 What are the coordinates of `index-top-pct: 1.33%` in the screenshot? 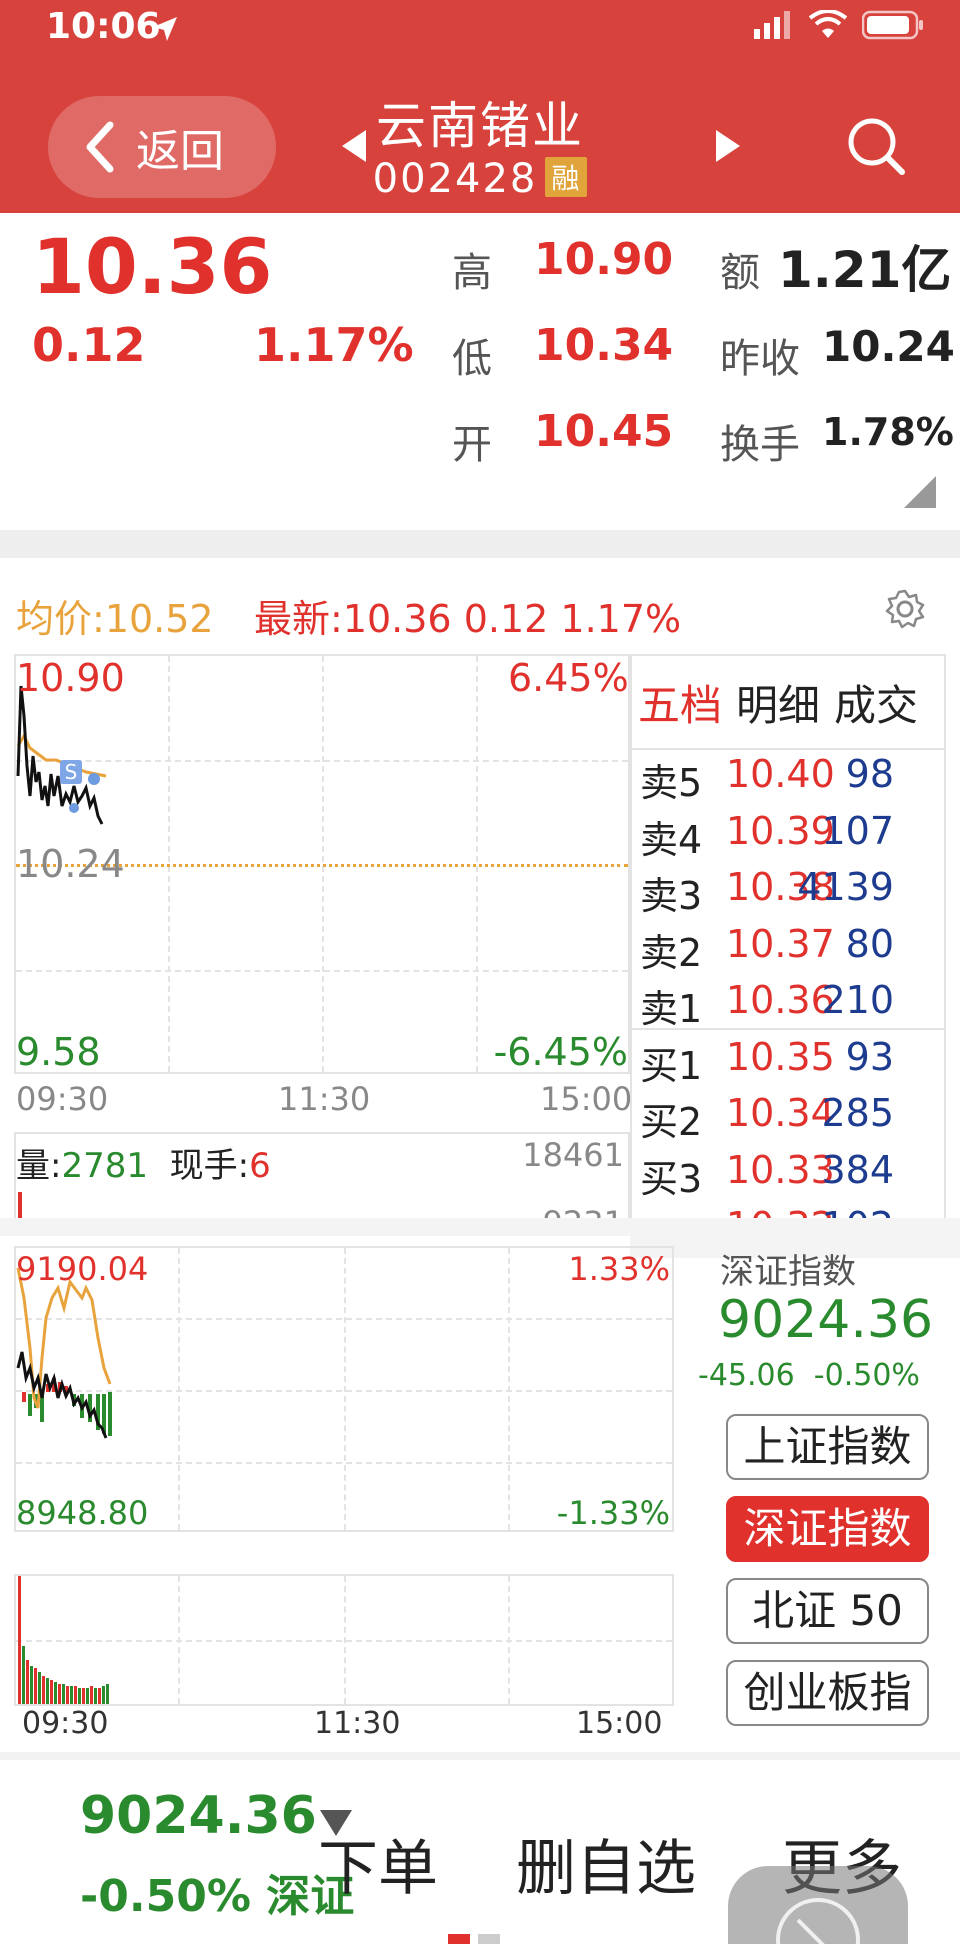 It's located at (619, 1269).